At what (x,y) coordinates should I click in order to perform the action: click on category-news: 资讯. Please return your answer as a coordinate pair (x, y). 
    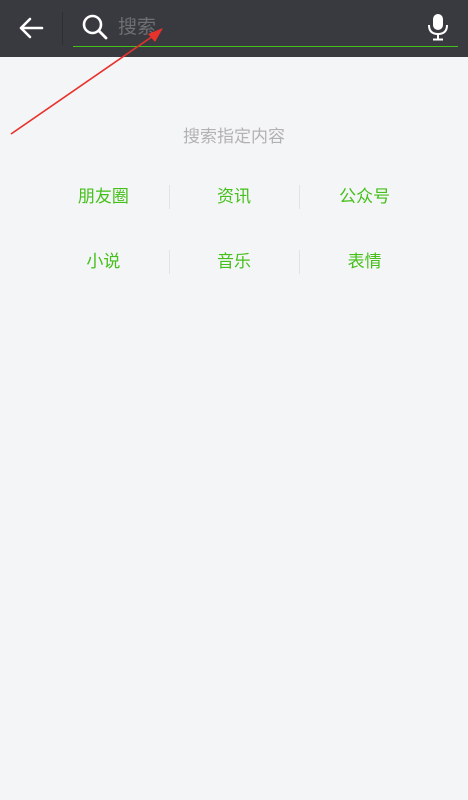
    Looking at the image, I should click on (234, 197).